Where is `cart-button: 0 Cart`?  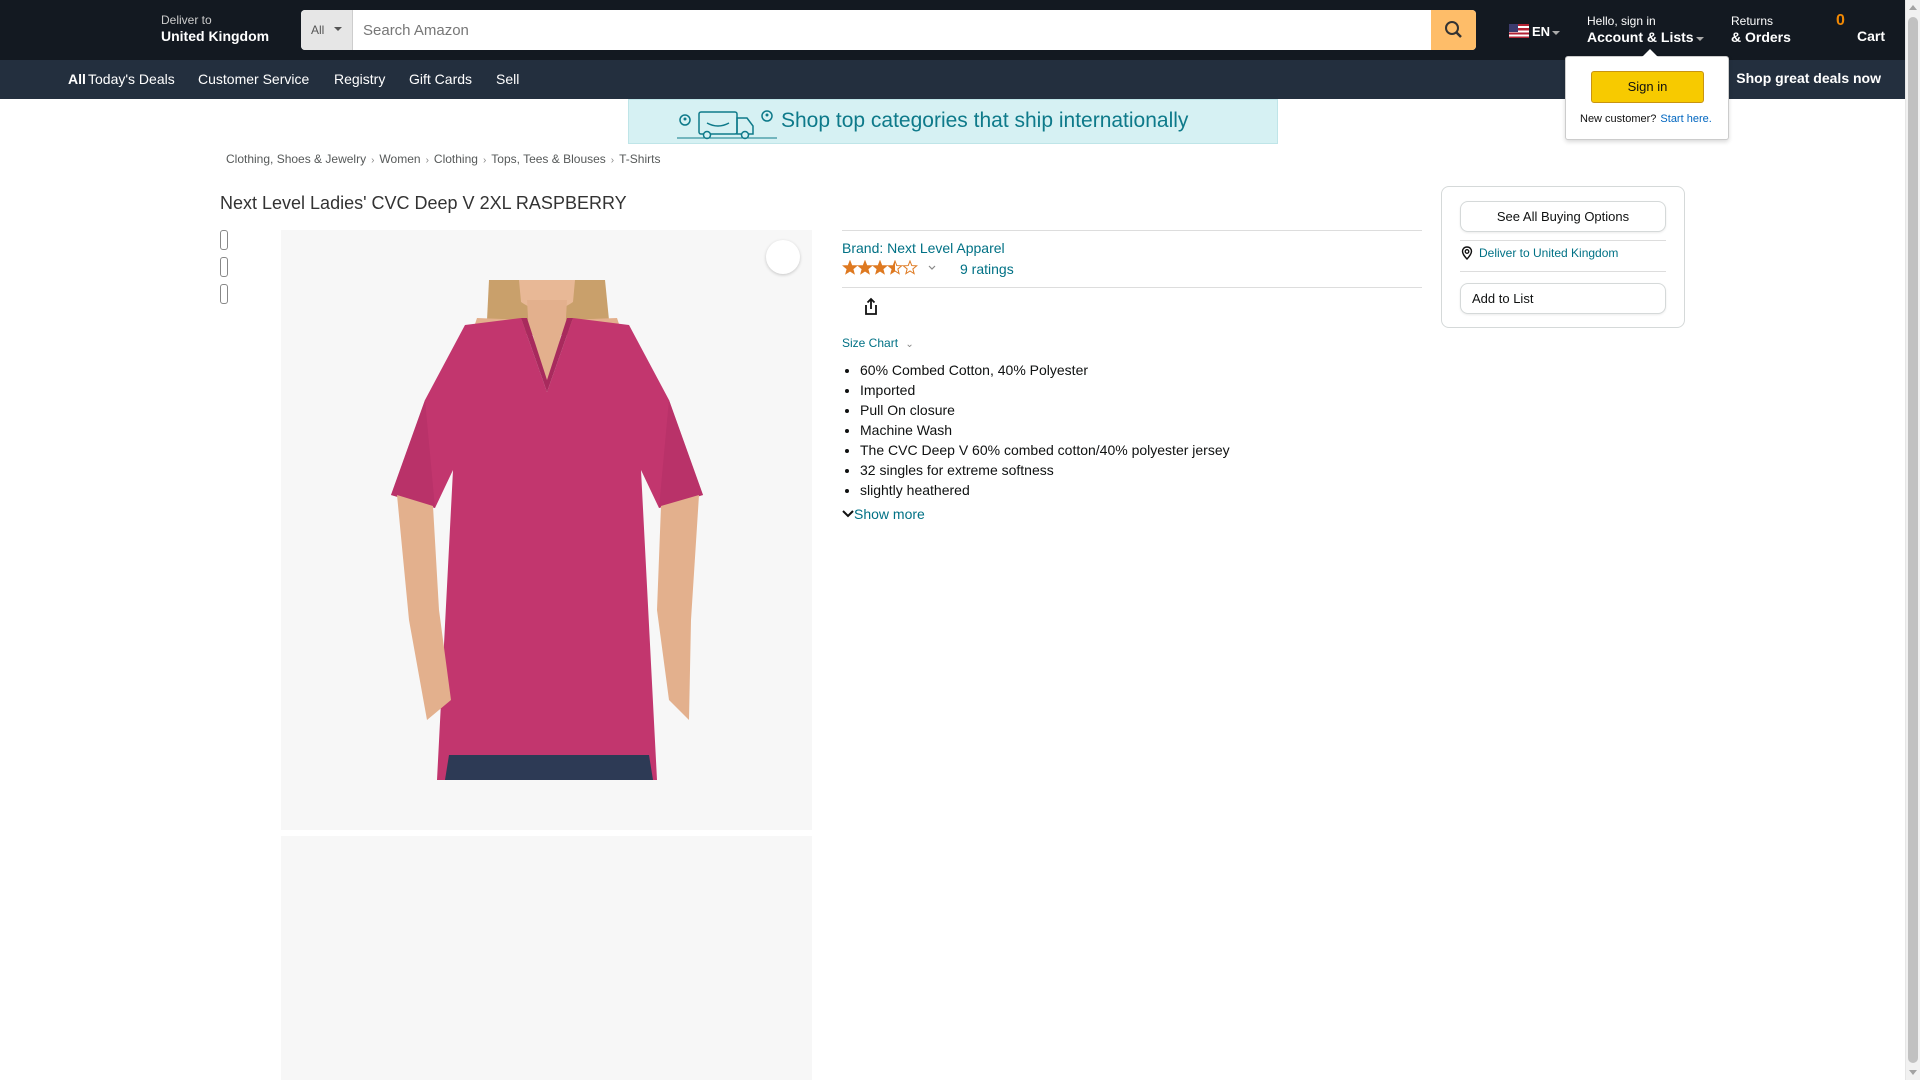
cart-button: 0 Cart is located at coordinates (1862, 30).